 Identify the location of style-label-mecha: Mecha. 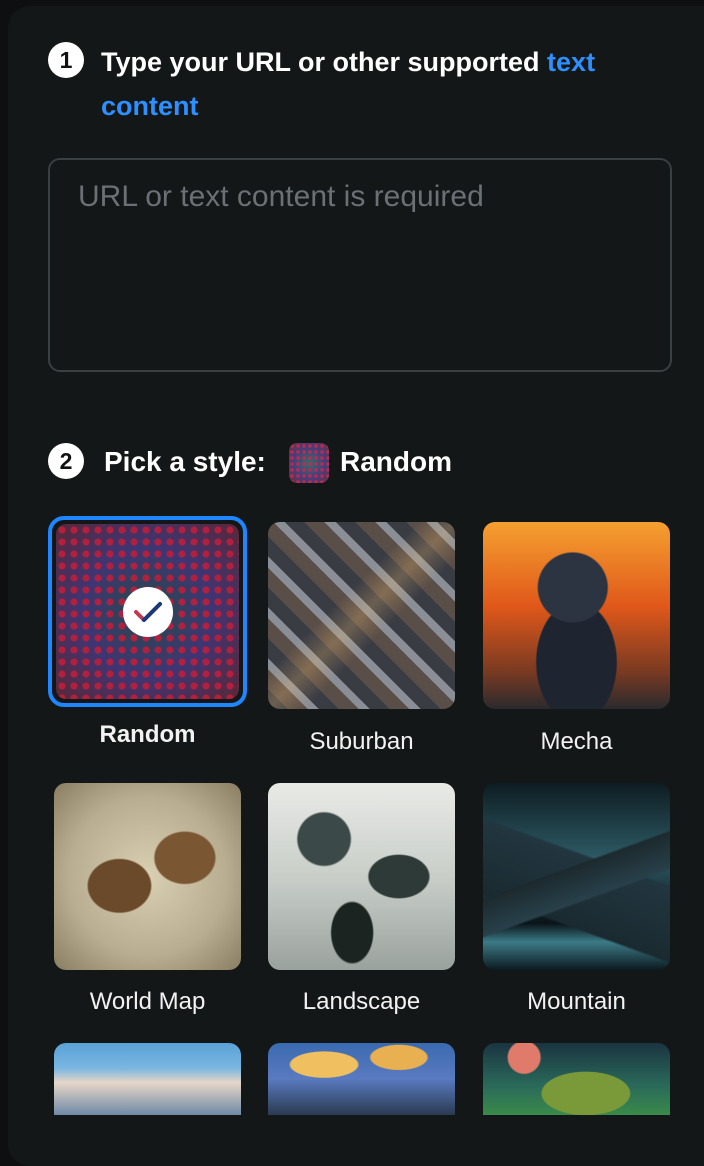
(576, 741).